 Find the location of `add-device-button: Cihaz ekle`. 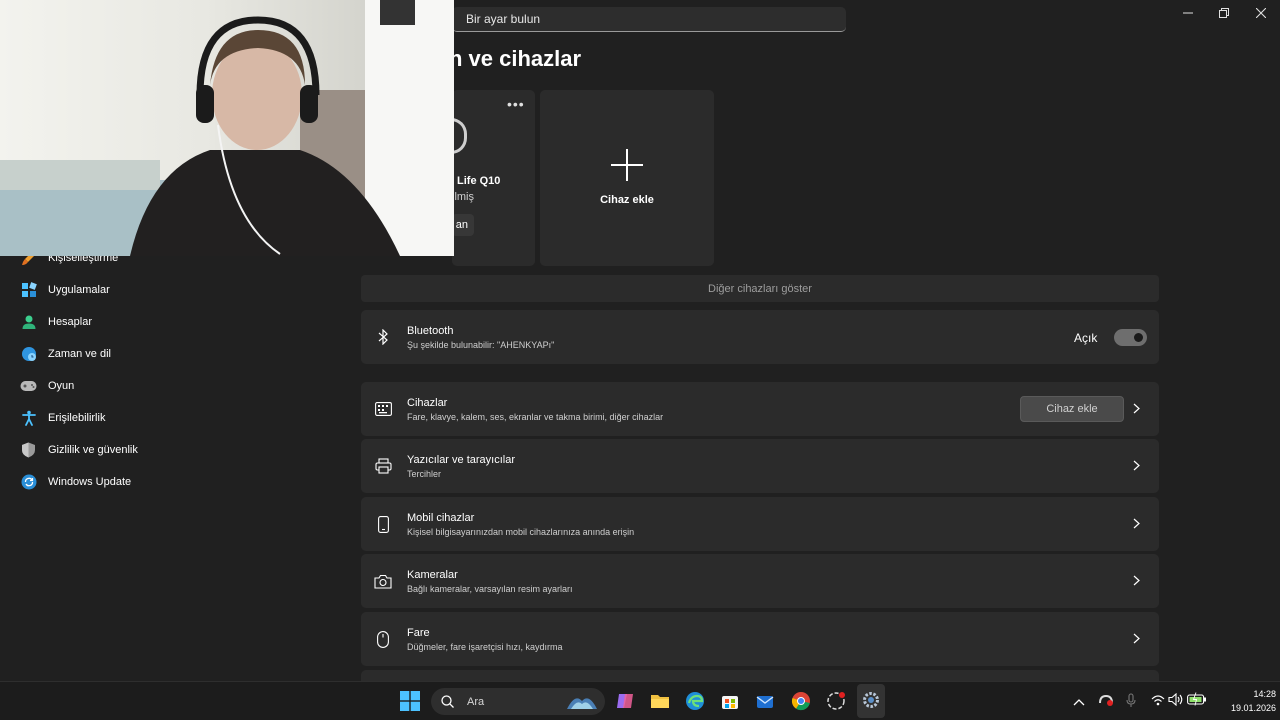

add-device-button: Cihaz ekle is located at coordinates (1072, 409).